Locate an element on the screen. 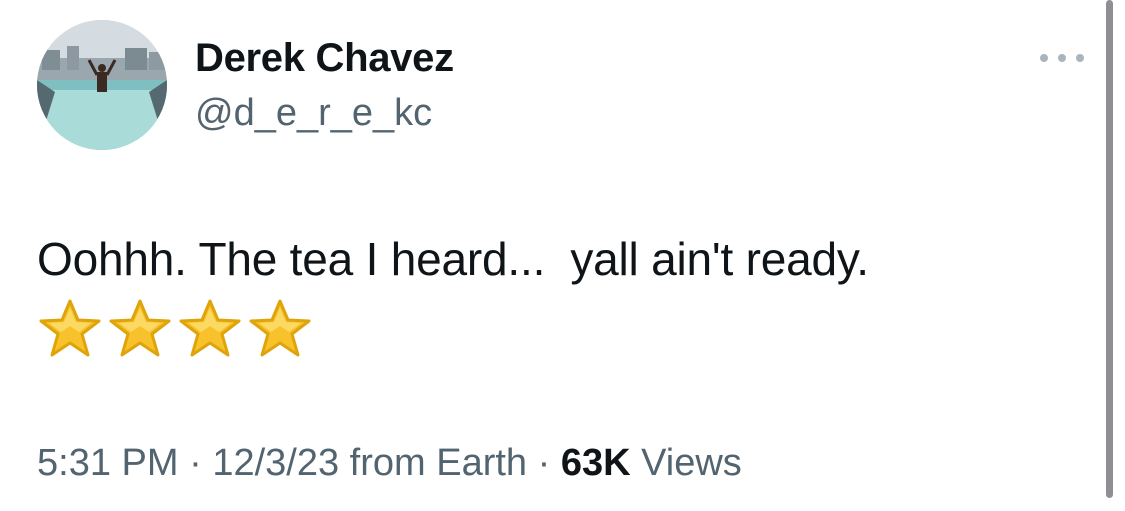 The width and height of the screenshot is (1125, 511). views-count: 63K is located at coordinates (596, 463).